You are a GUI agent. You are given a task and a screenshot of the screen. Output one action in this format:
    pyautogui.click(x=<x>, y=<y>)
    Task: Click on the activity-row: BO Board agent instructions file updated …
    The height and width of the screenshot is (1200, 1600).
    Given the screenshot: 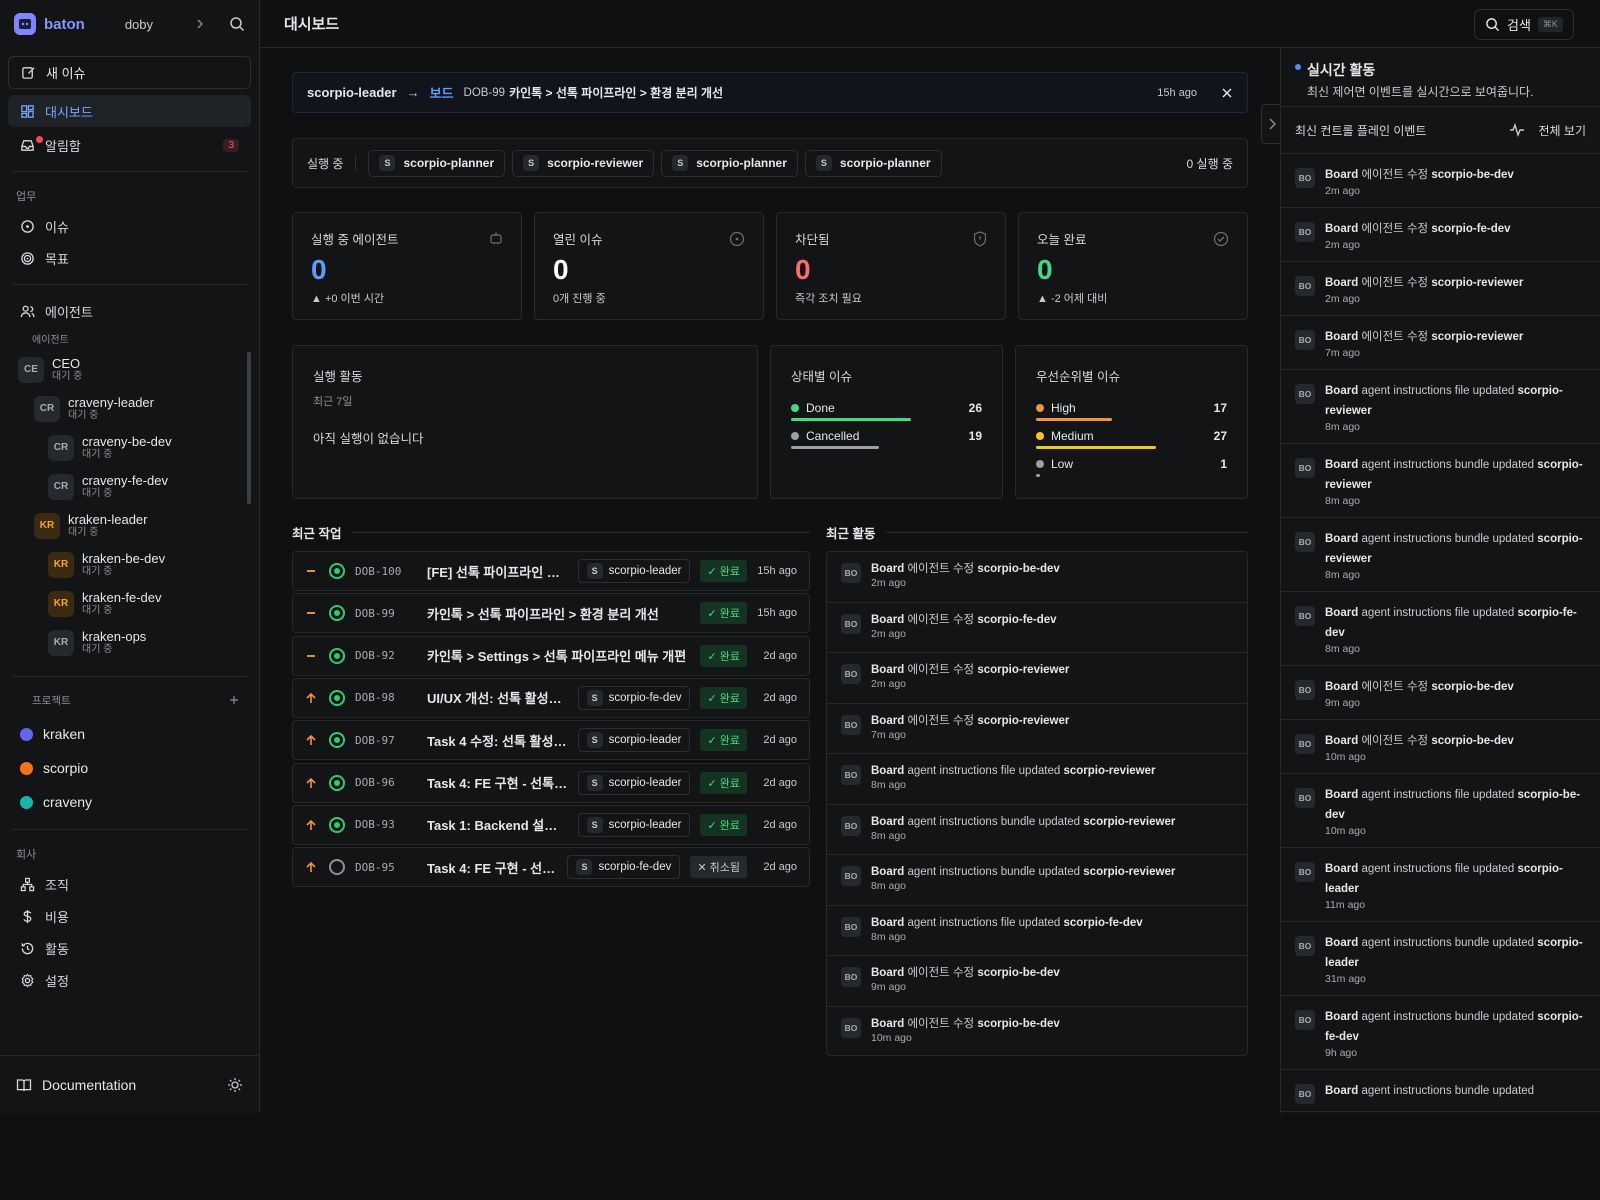 What is the action you would take?
    pyautogui.click(x=1037, y=779)
    